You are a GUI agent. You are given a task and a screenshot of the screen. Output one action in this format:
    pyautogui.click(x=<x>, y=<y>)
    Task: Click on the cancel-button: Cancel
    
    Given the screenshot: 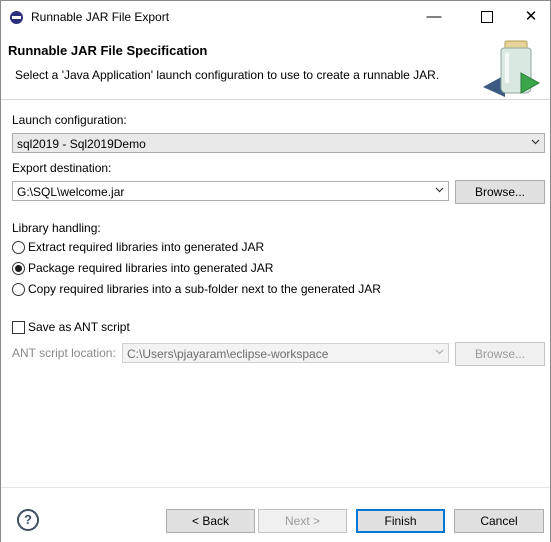 What is the action you would take?
    pyautogui.click(x=499, y=521)
    